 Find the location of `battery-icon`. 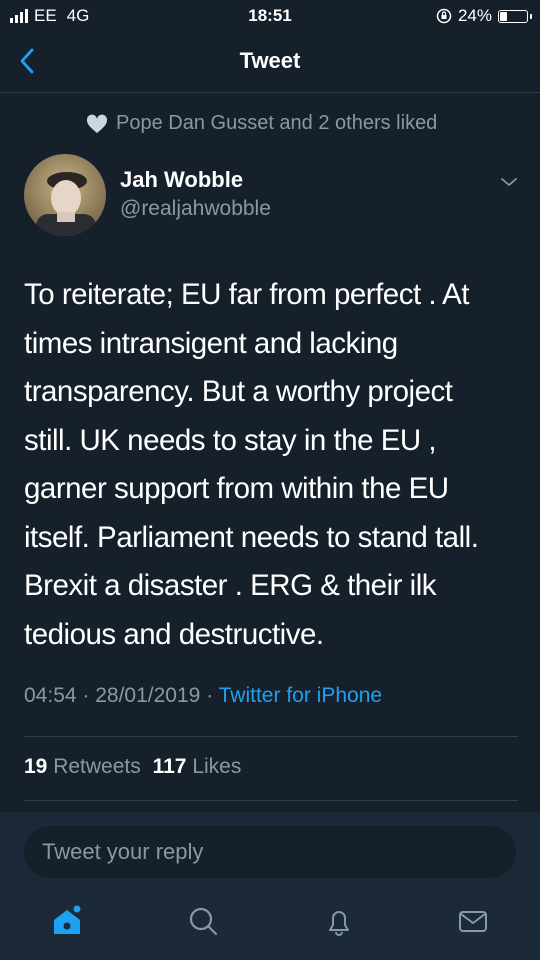

battery-icon is located at coordinates (515, 16).